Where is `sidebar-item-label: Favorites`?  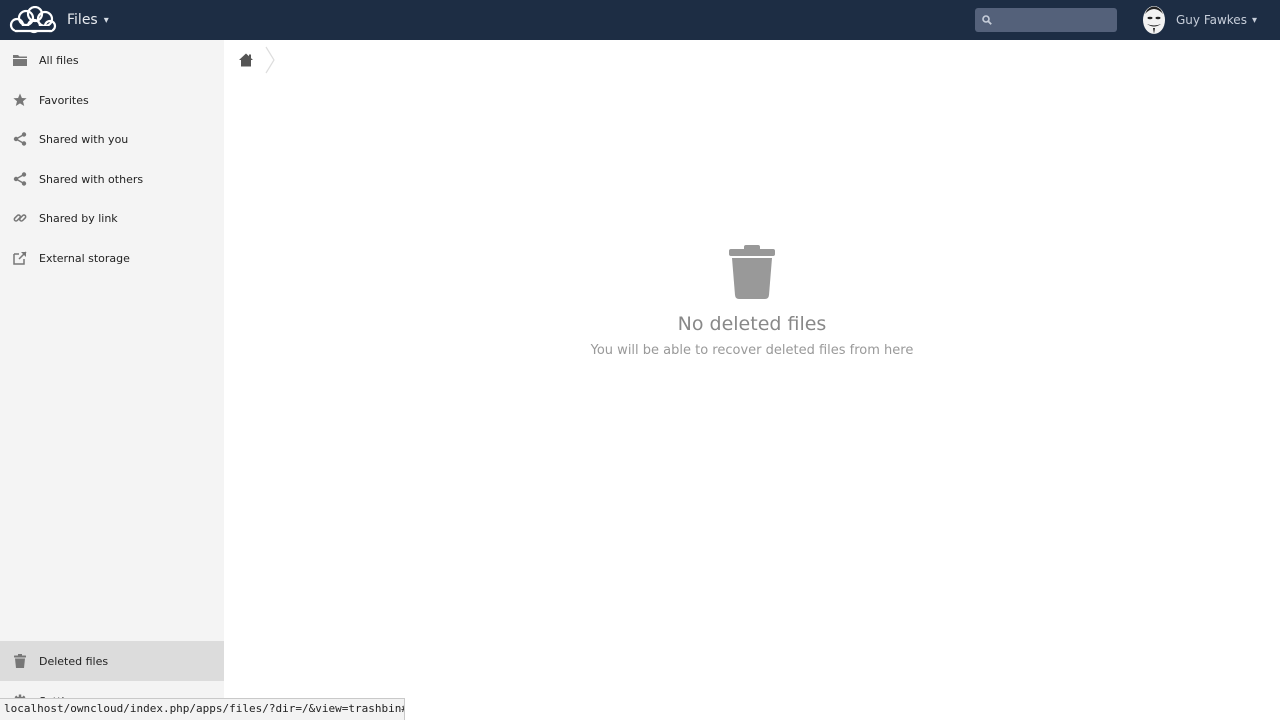
sidebar-item-label: Favorites is located at coordinates (64, 100).